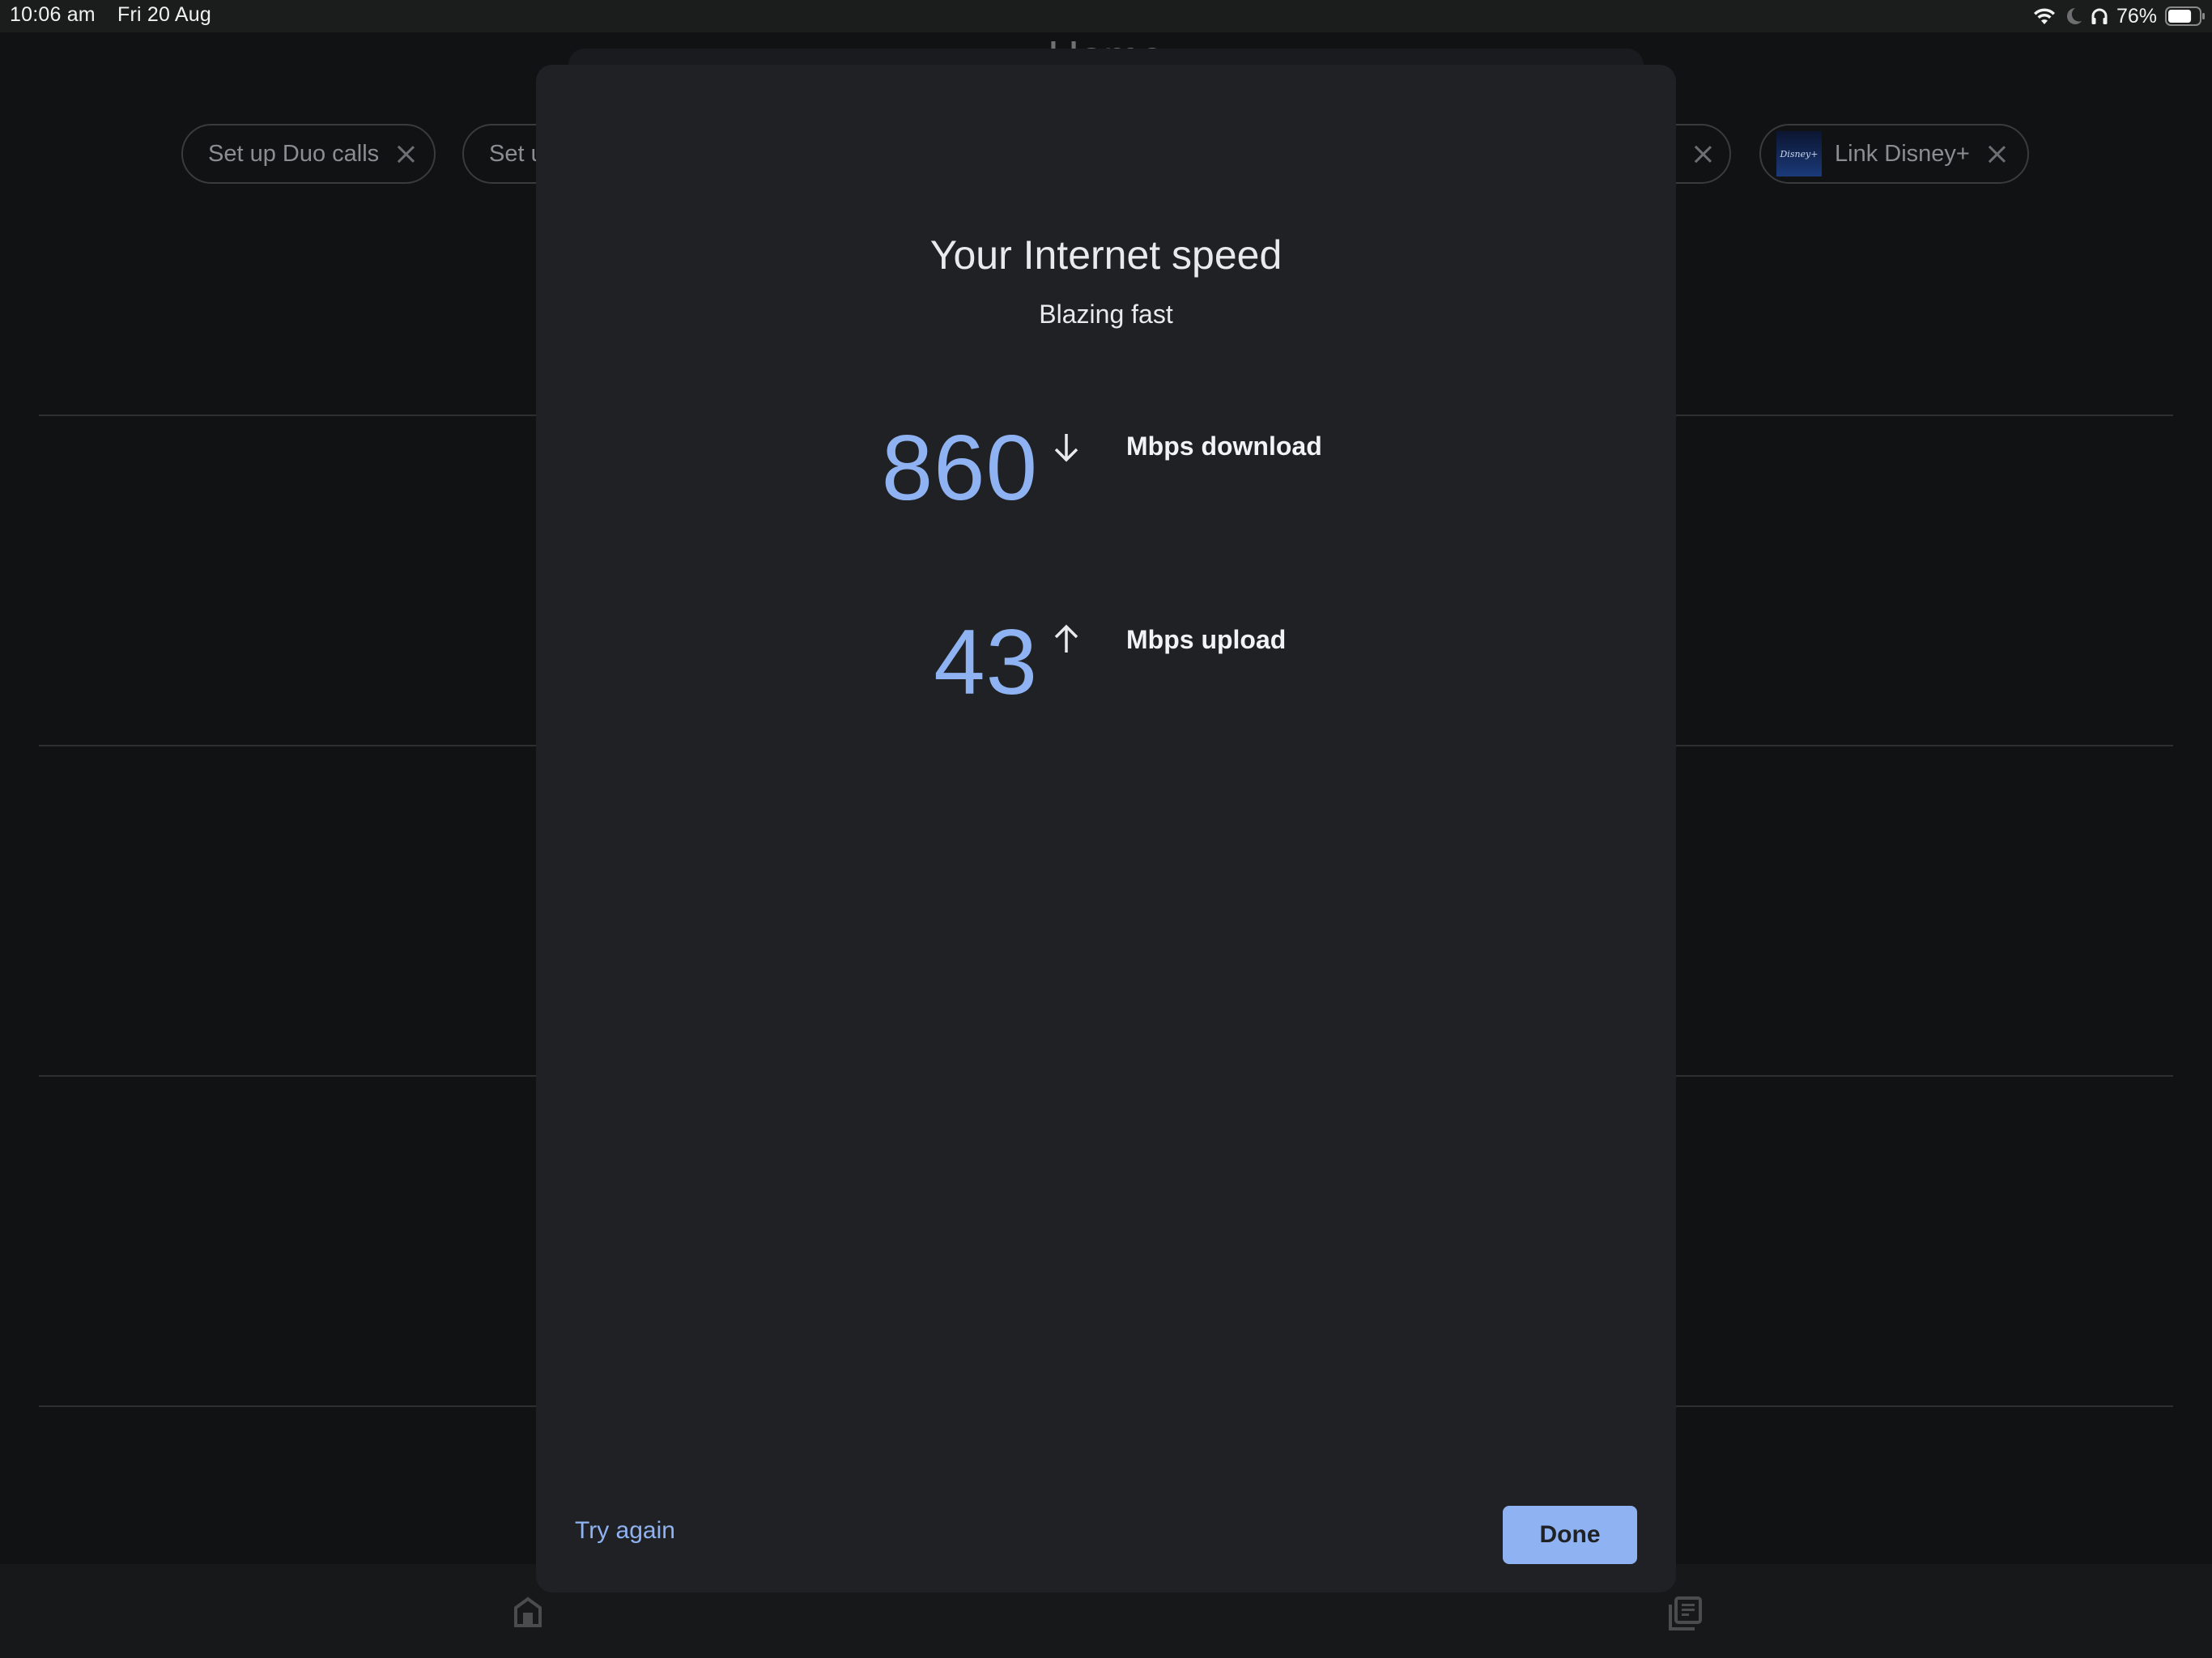  What do you see at coordinates (53, 14) in the screenshot?
I see `status-time: 10:06 am` at bounding box center [53, 14].